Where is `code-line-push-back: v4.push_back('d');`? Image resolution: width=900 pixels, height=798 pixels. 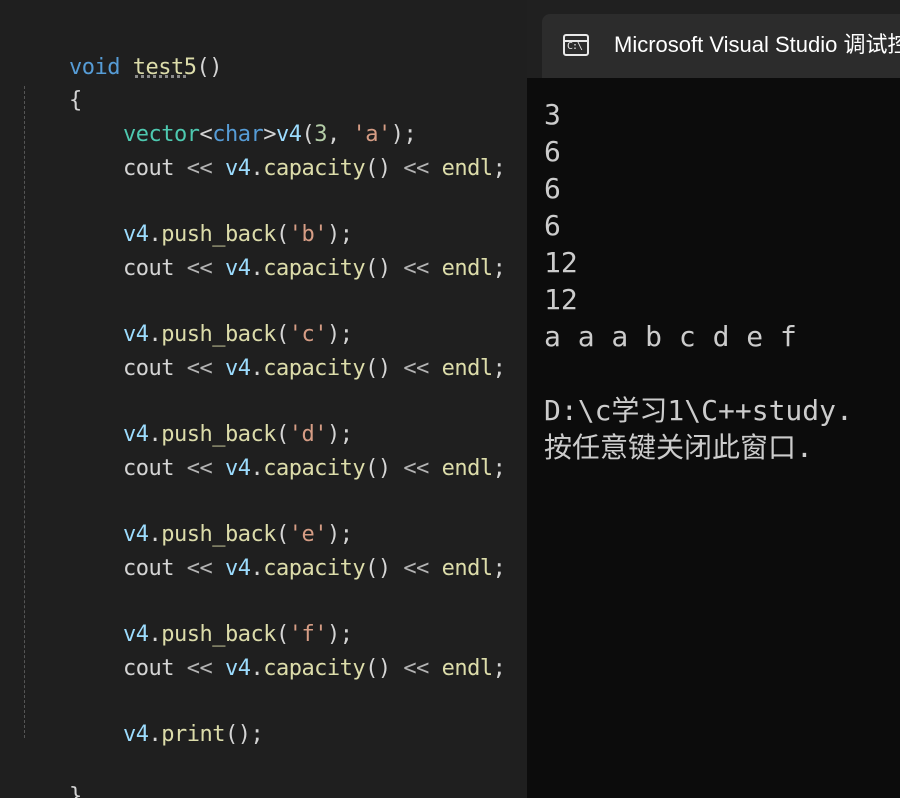
code-line-push-back: v4.push_back('d'); is located at coordinates (185, 415).